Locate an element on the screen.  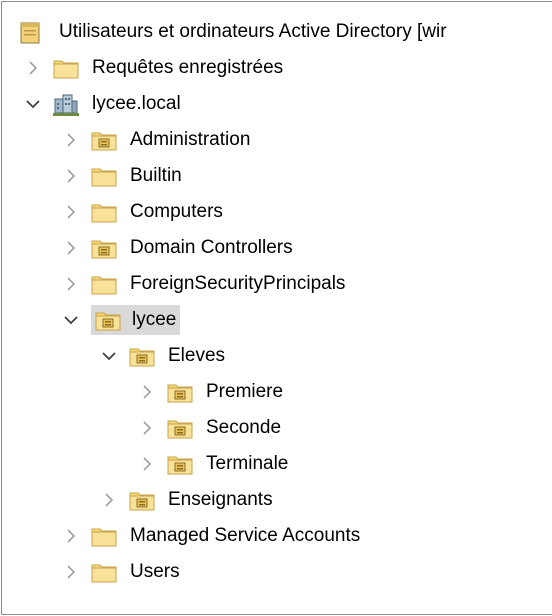
tree-item-terminale: Terminale is located at coordinates (215, 464).